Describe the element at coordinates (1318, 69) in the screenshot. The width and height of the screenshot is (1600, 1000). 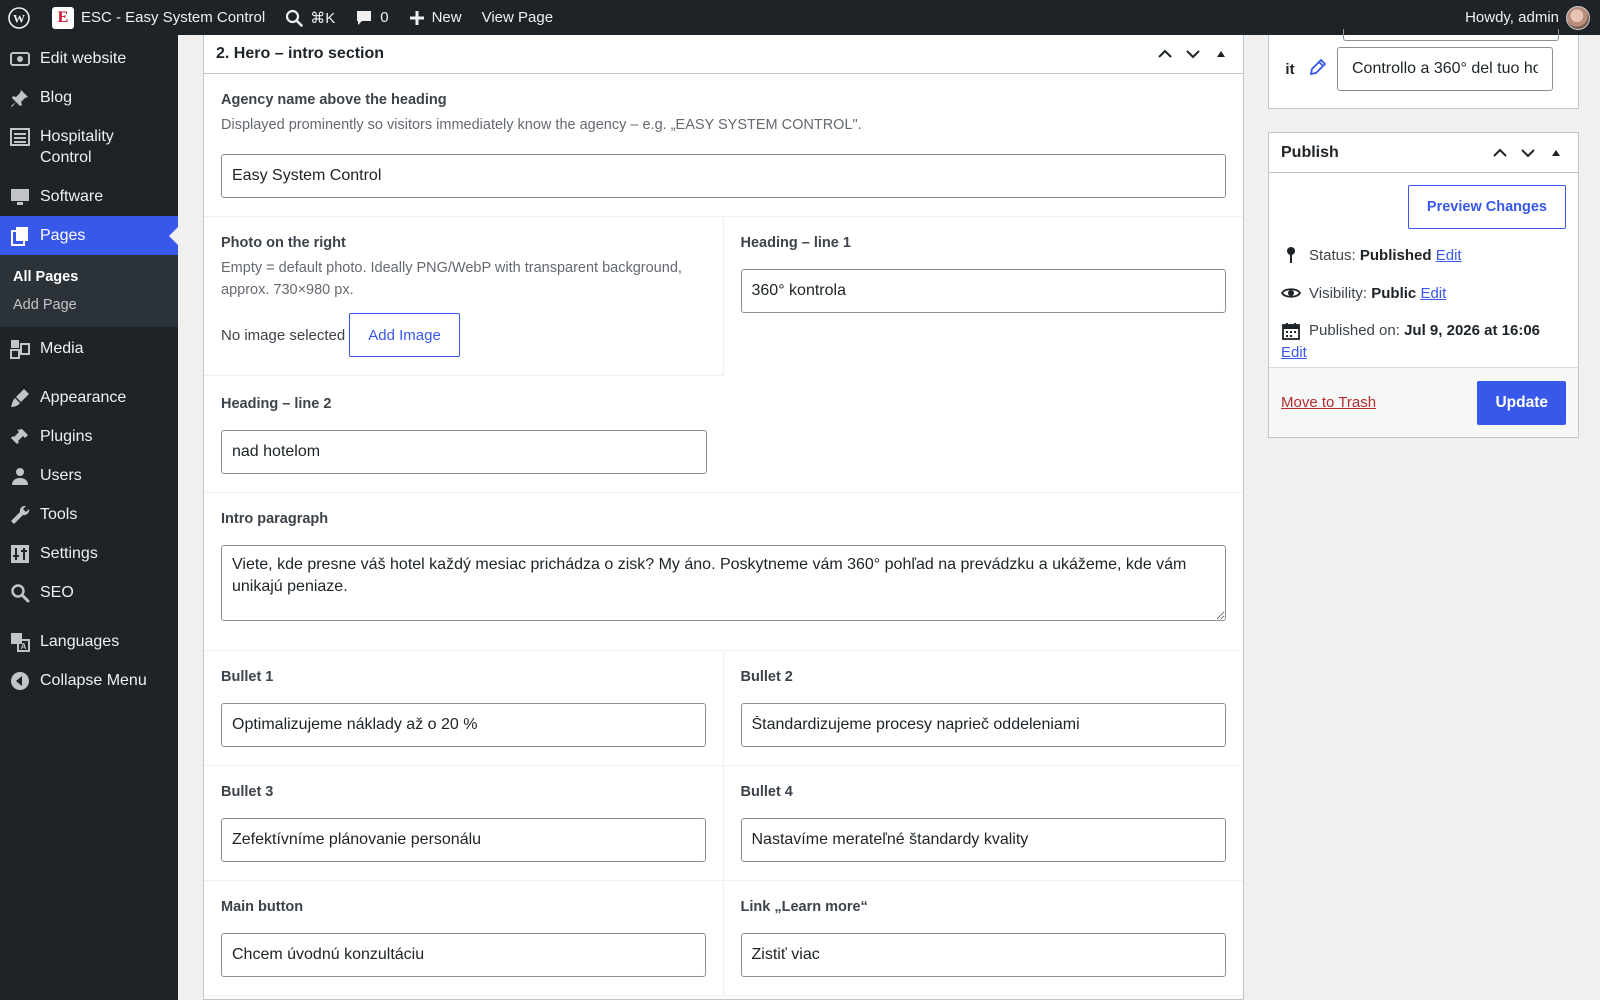
I see `pencil-icon` at that location.